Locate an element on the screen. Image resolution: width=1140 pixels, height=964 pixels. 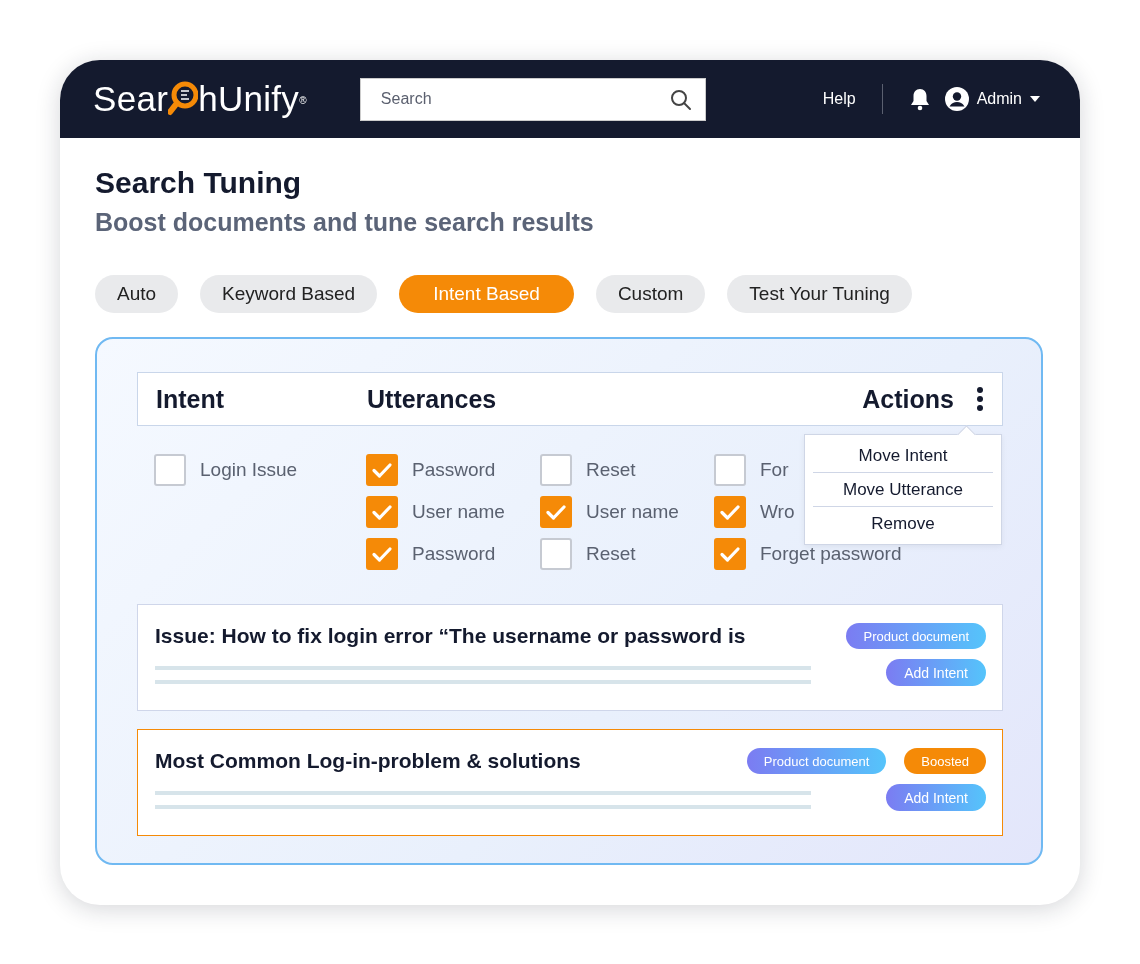
logo-text: Sear is located at coordinates (131, 99).